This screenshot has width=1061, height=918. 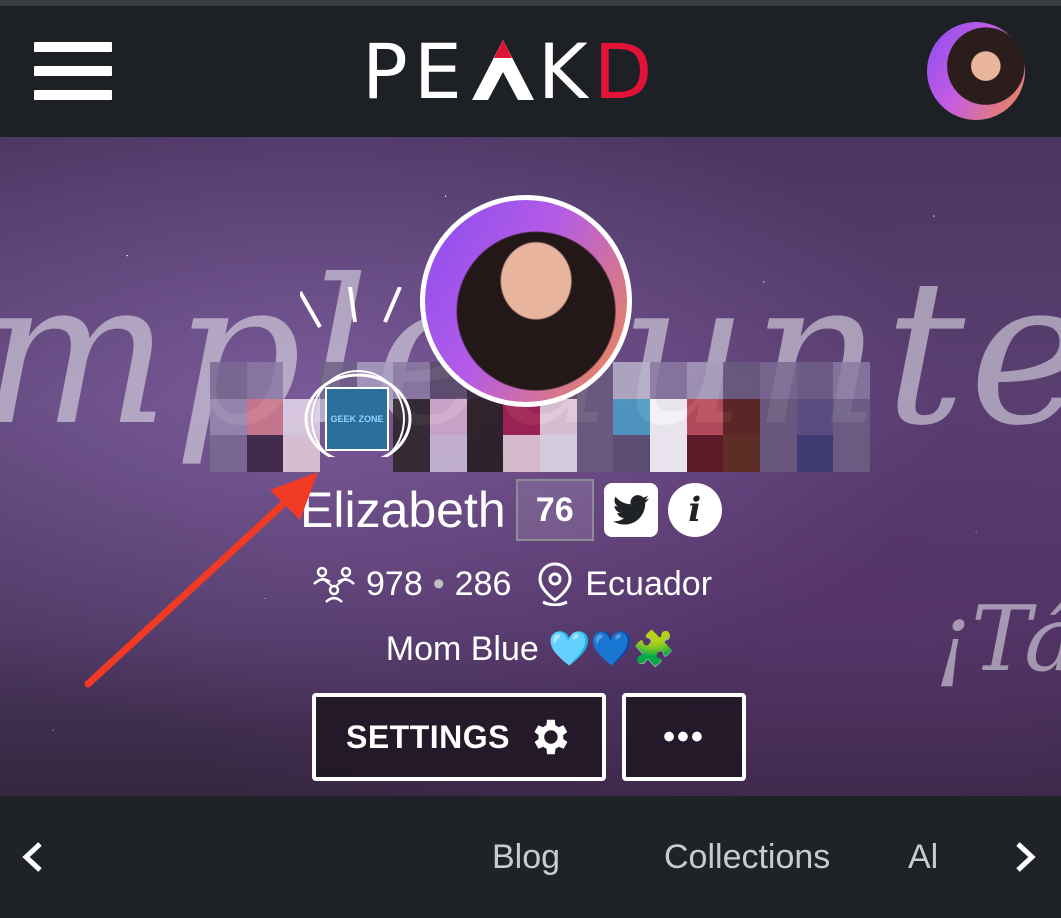 I want to click on logo-a-glyph, so click(x=502, y=70).